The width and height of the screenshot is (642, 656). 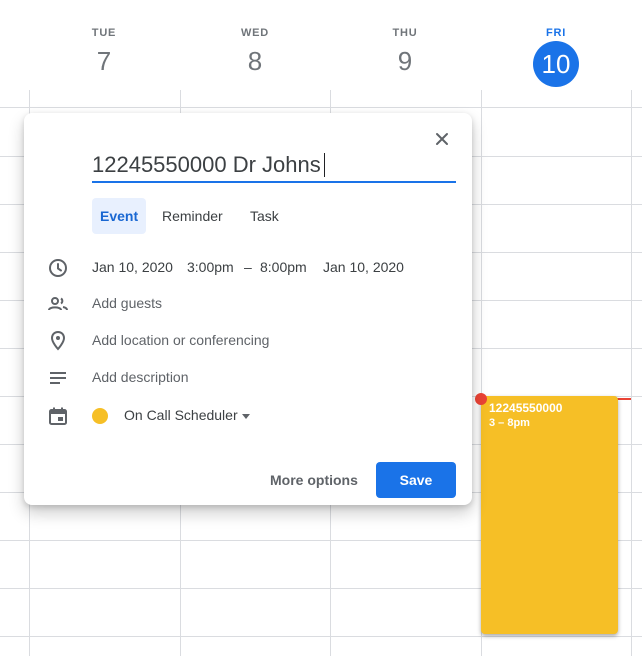 What do you see at coordinates (132, 267) in the screenshot?
I see `start-date: Jan 10, 2020` at bounding box center [132, 267].